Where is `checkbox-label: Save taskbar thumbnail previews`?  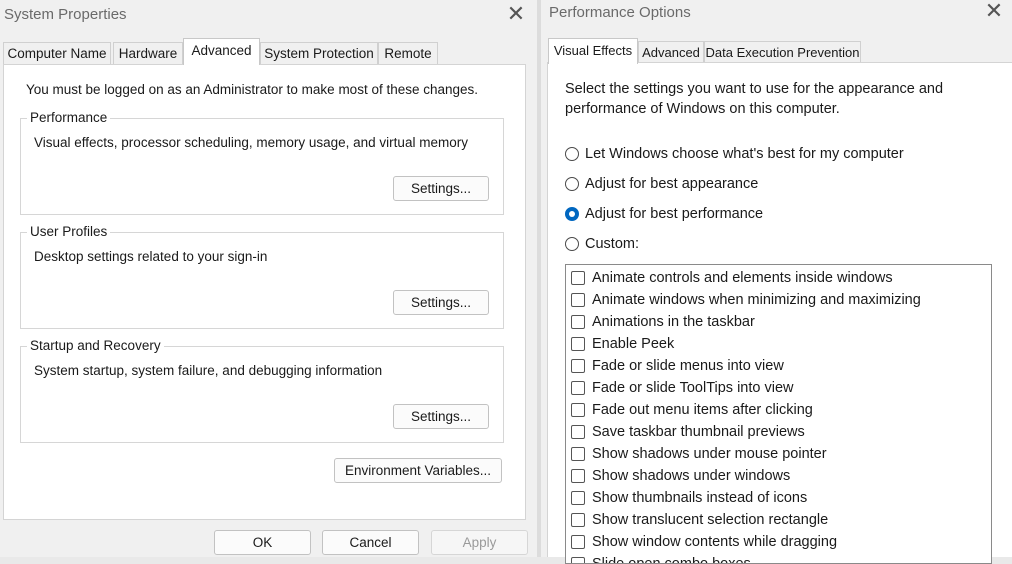 checkbox-label: Save taskbar thumbnail previews is located at coordinates (698, 432).